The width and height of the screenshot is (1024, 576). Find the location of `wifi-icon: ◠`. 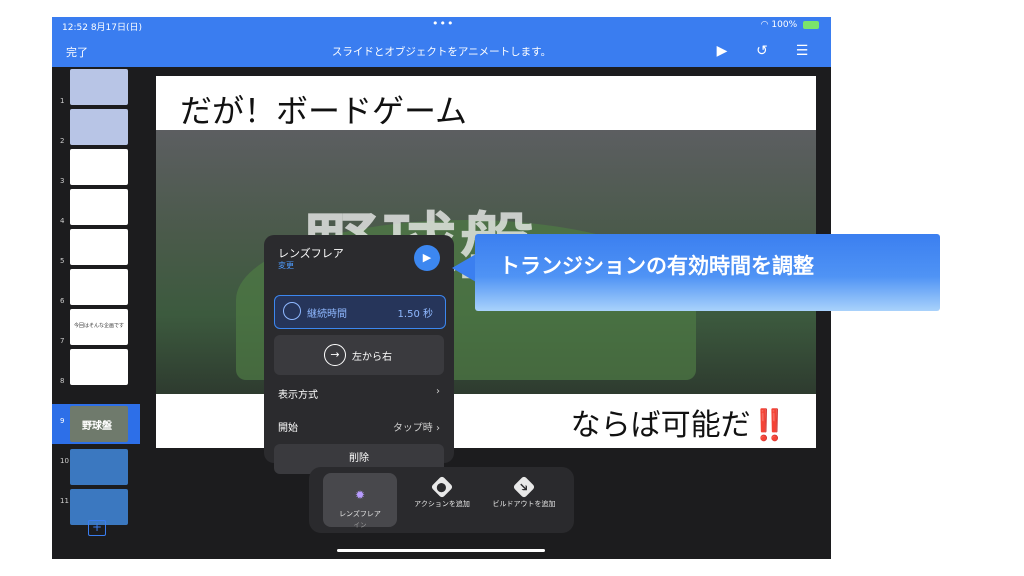

wifi-icon: ◠ is located at coordinates (764, 25).